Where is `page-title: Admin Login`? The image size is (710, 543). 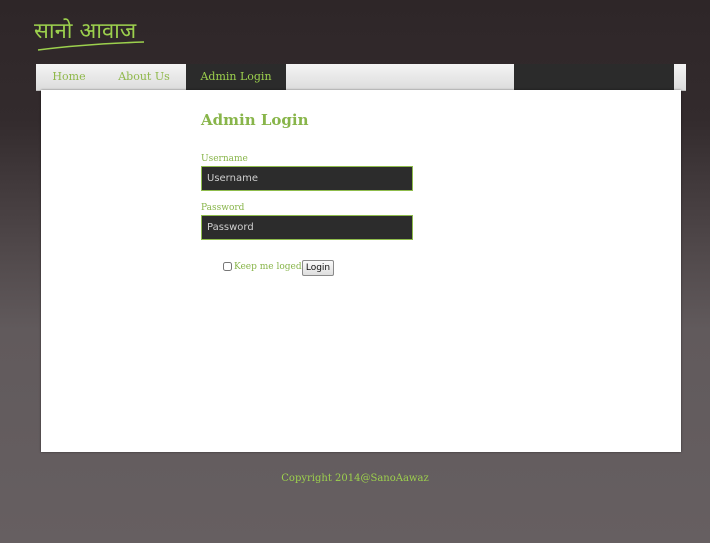
page-title: Admin Login is located at coordinates (255, 120).